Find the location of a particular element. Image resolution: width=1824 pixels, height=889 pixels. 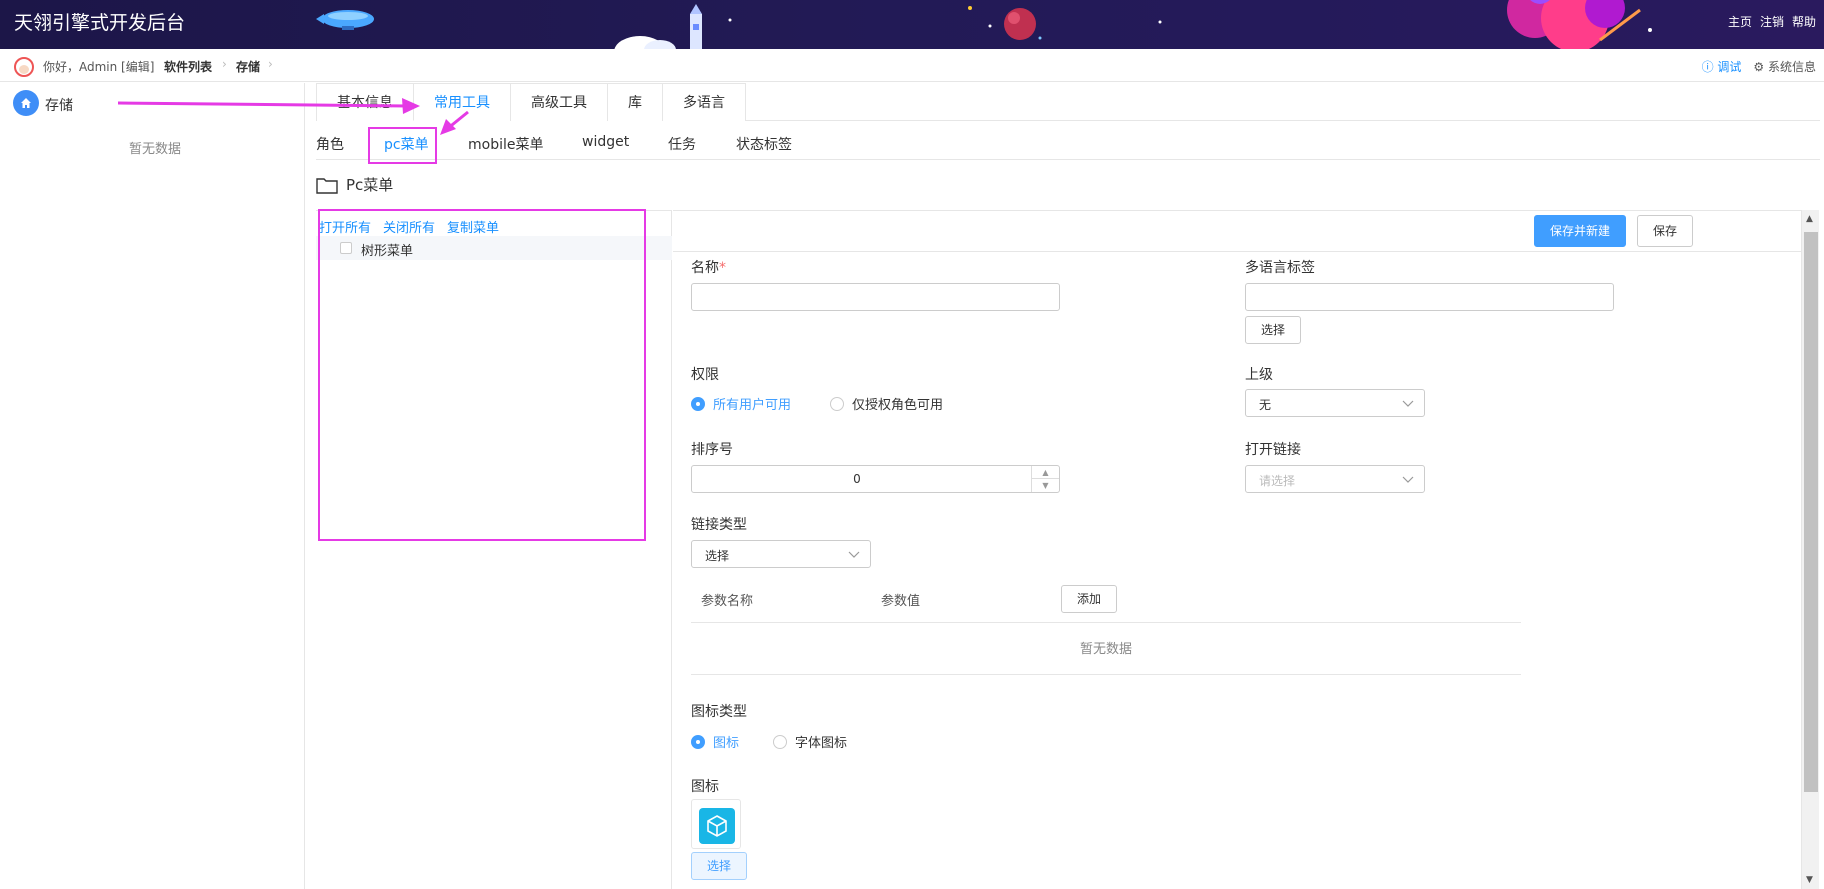

vertical-scrollbar: ▲ ▼ is located at coordinates (1810, 549).